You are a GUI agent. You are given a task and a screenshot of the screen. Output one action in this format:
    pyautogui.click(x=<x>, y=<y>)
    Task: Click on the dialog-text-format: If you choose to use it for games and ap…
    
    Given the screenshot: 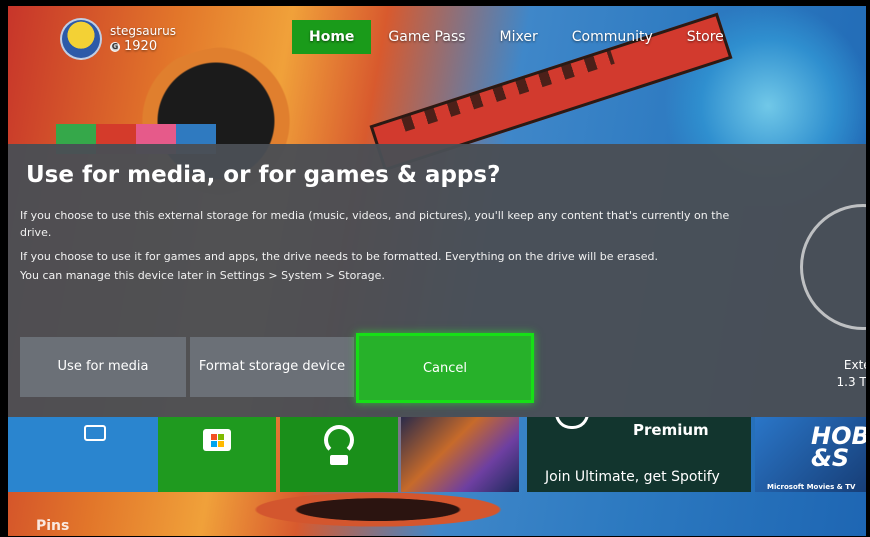 What is the action you would take?
    pyautogui.click(x=339, y=256)
    